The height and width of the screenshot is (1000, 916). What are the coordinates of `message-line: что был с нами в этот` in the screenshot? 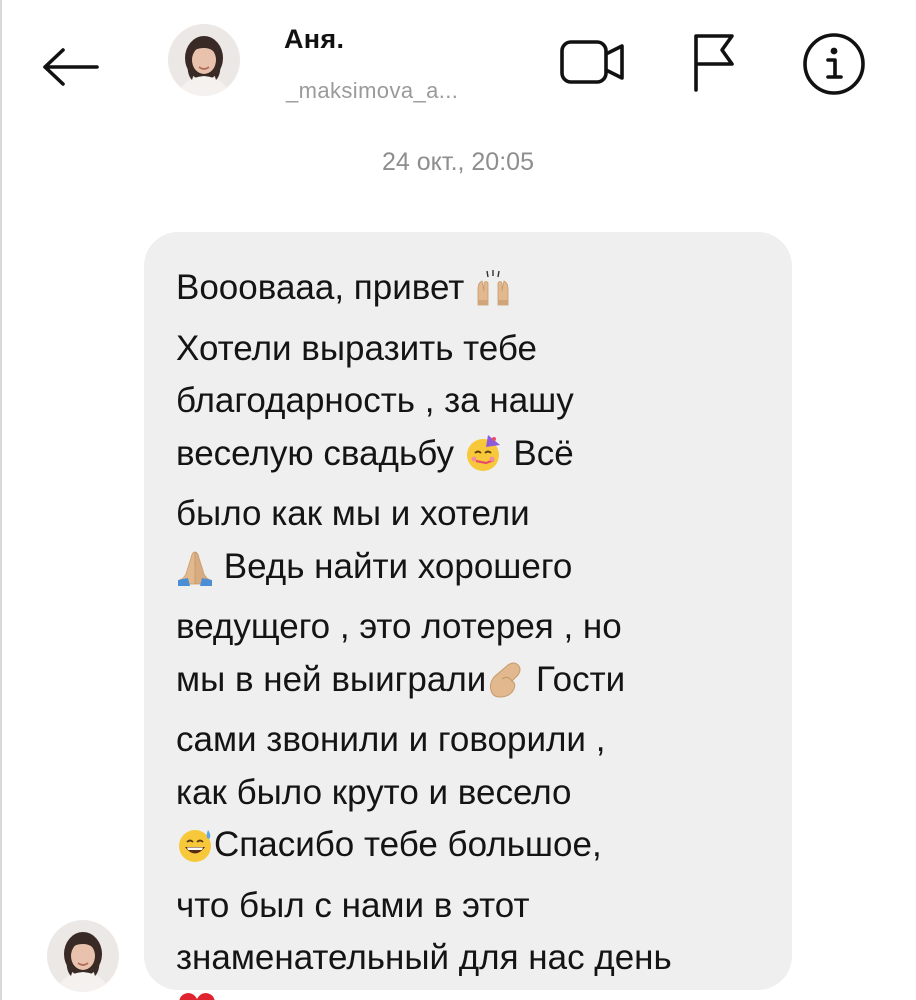 It's located at (353, 905).